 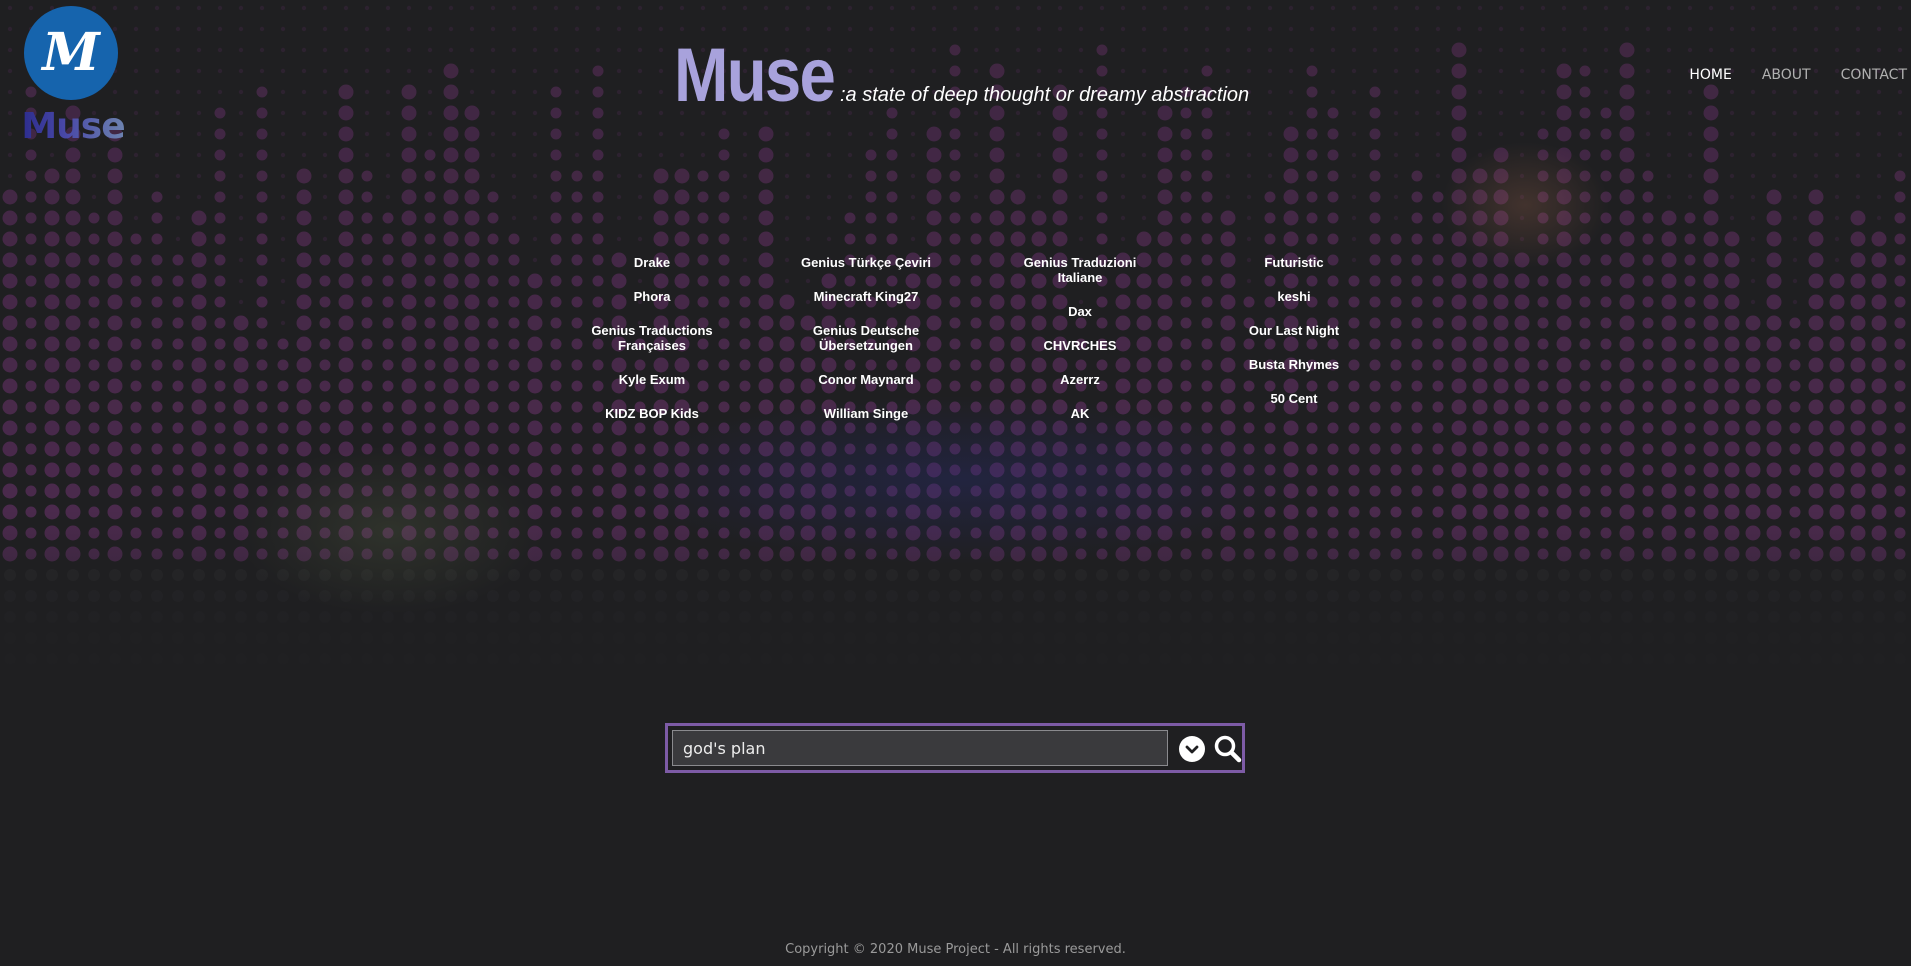 I want to click on search-icon, so click(x=1228, y=749).